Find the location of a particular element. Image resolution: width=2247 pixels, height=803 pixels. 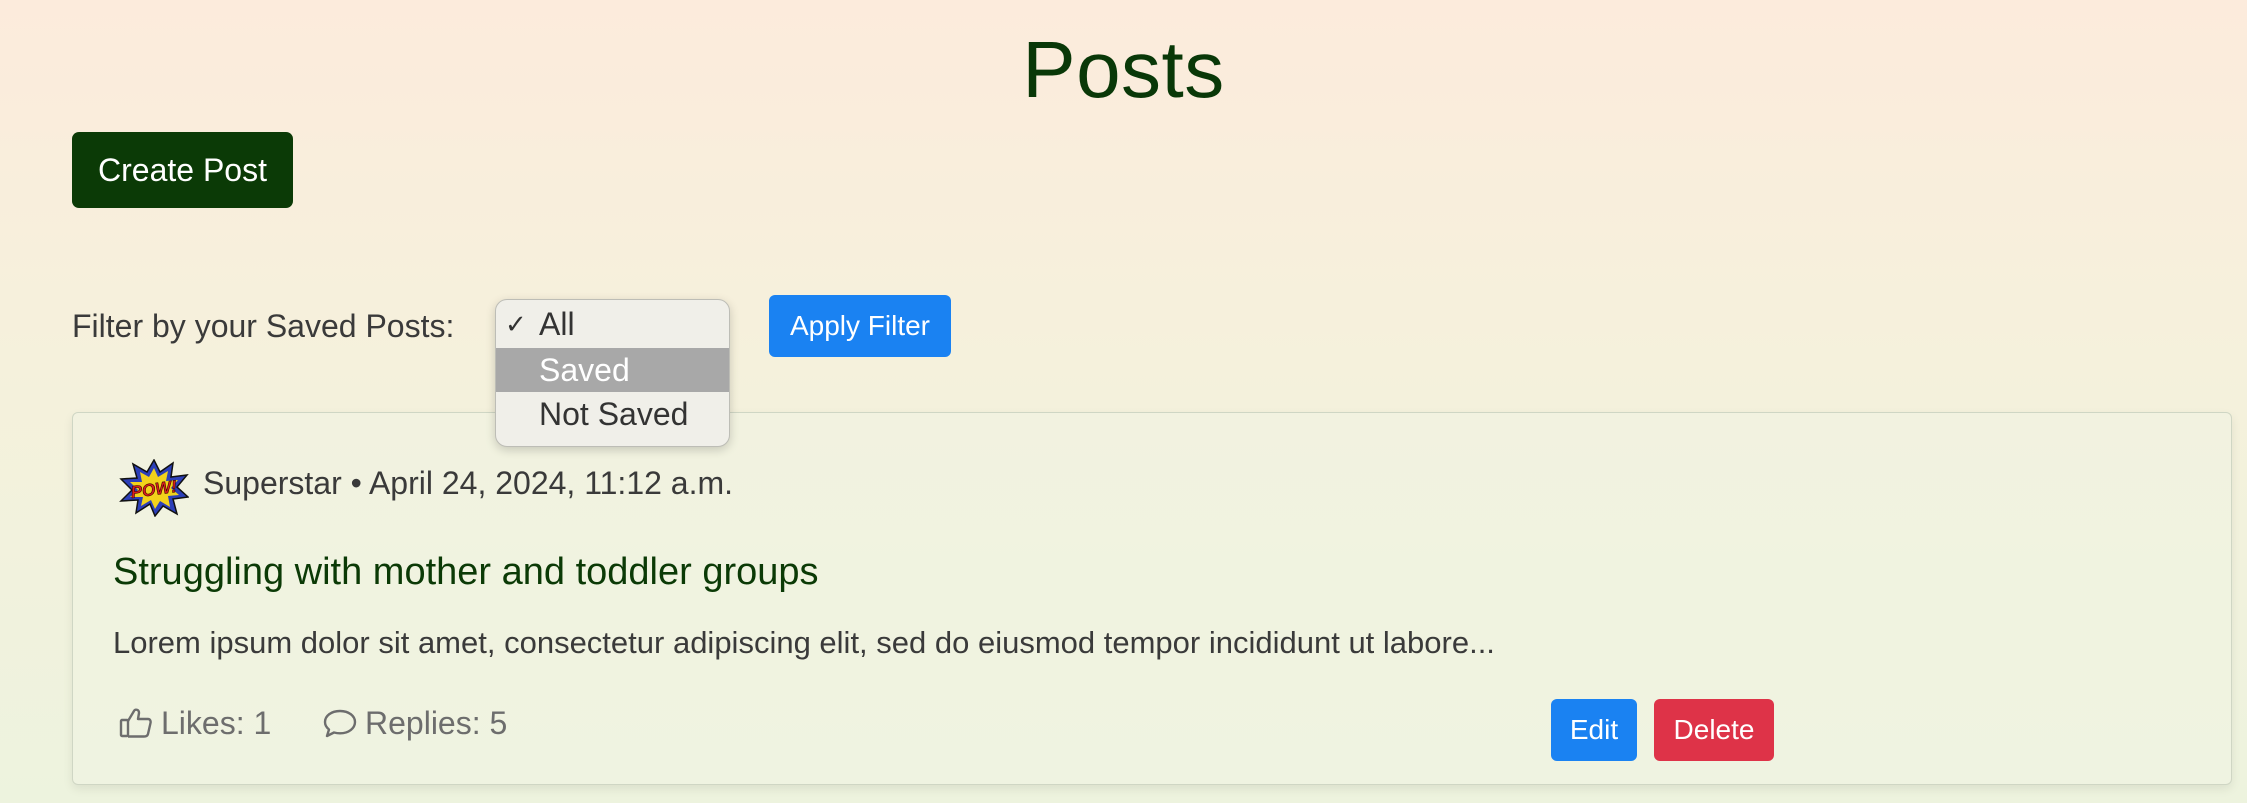

filter-option-not-saved: Not Saved is located at coordinates (612, 414).